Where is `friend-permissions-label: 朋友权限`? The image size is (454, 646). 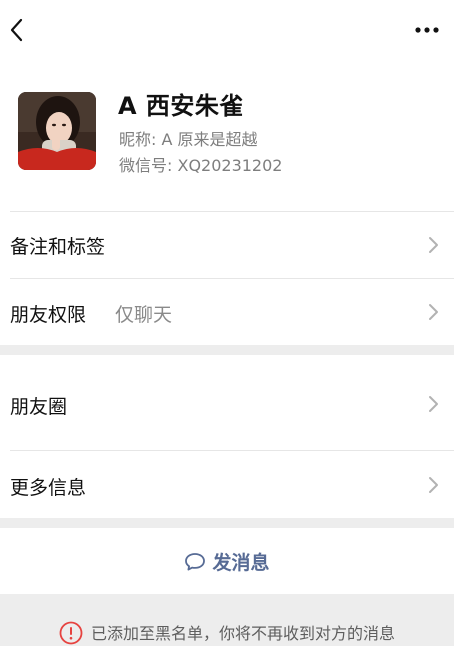
friend-permissions-label: 朋友权限 is located at coordinates (48, 315).